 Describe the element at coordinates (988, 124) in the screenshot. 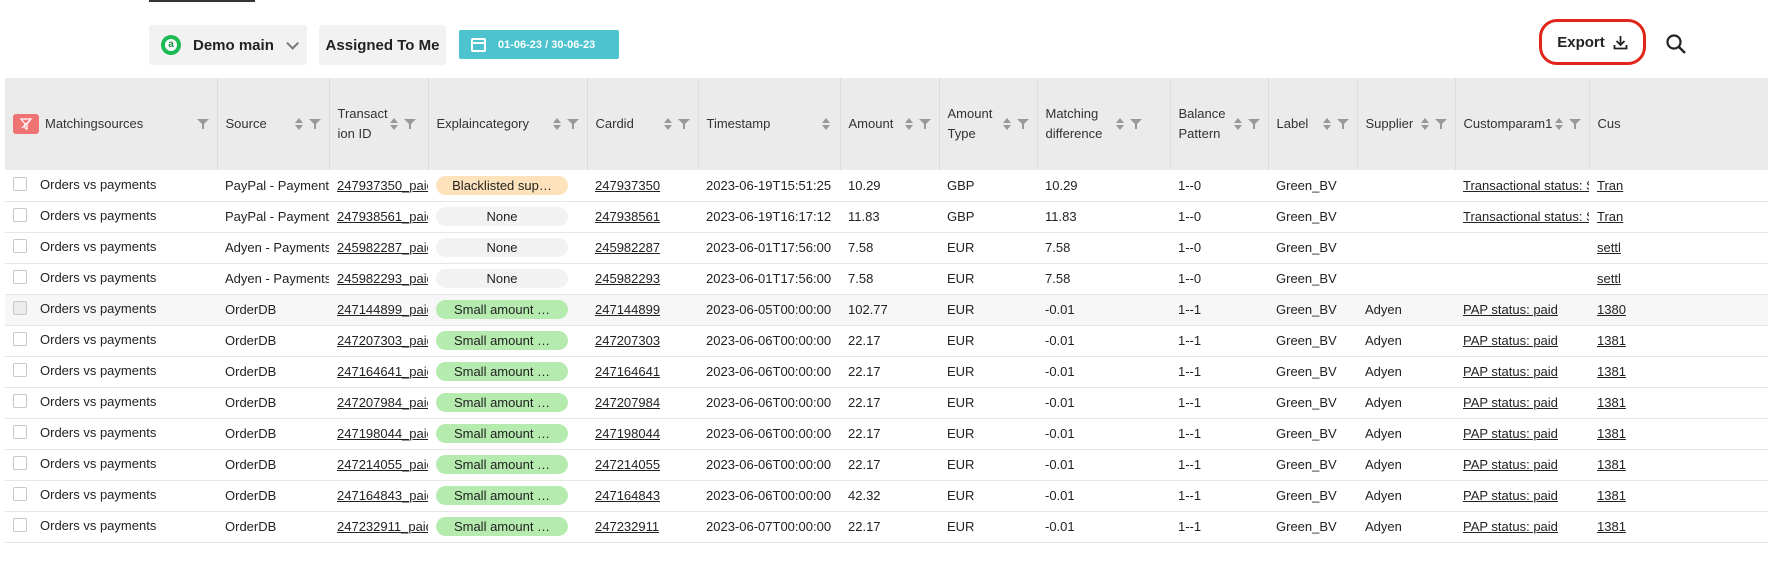

I see `column-header-amount_type: Amount Type` at that location.